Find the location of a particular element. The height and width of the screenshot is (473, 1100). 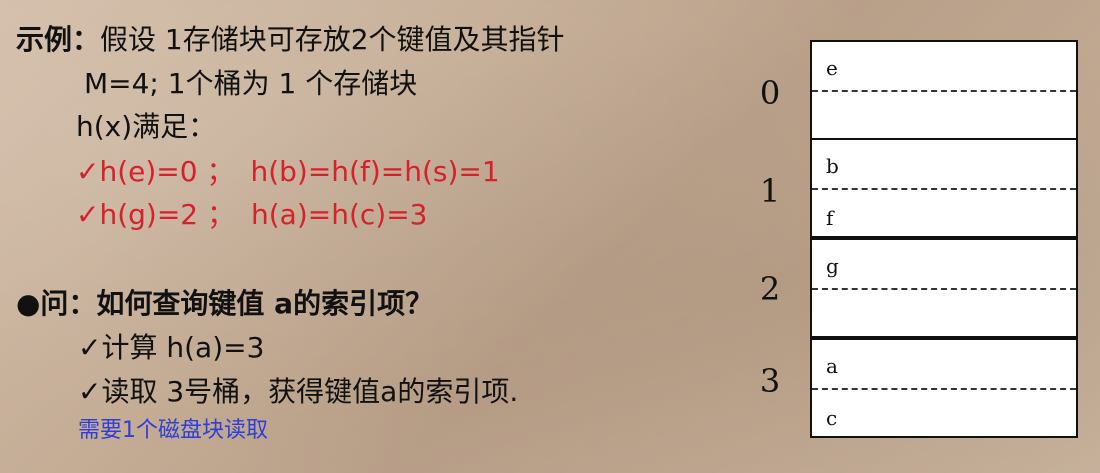

example-label: 示例： is located at coordinates (58, 39).